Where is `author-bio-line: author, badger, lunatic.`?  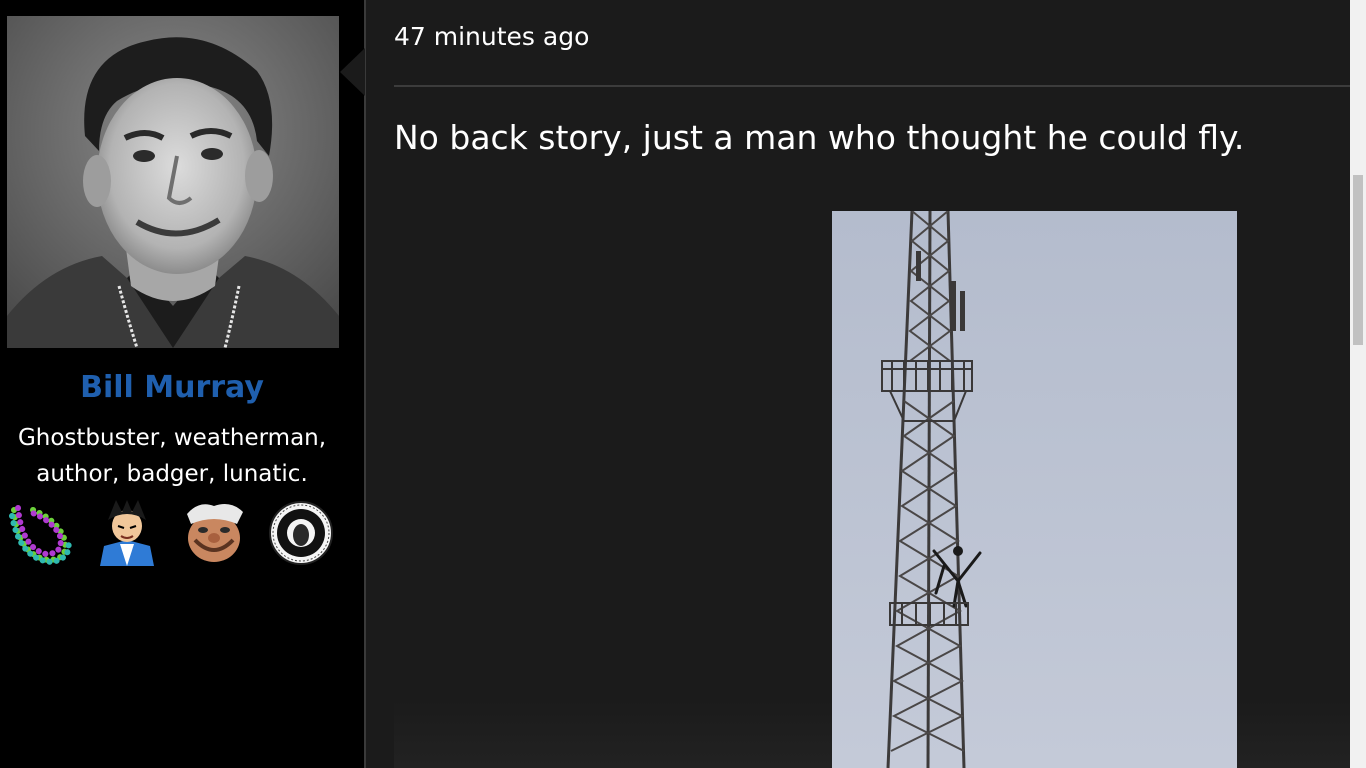 author-bio-line: author, badger, lunatic. is located at coordinates (172, 474).